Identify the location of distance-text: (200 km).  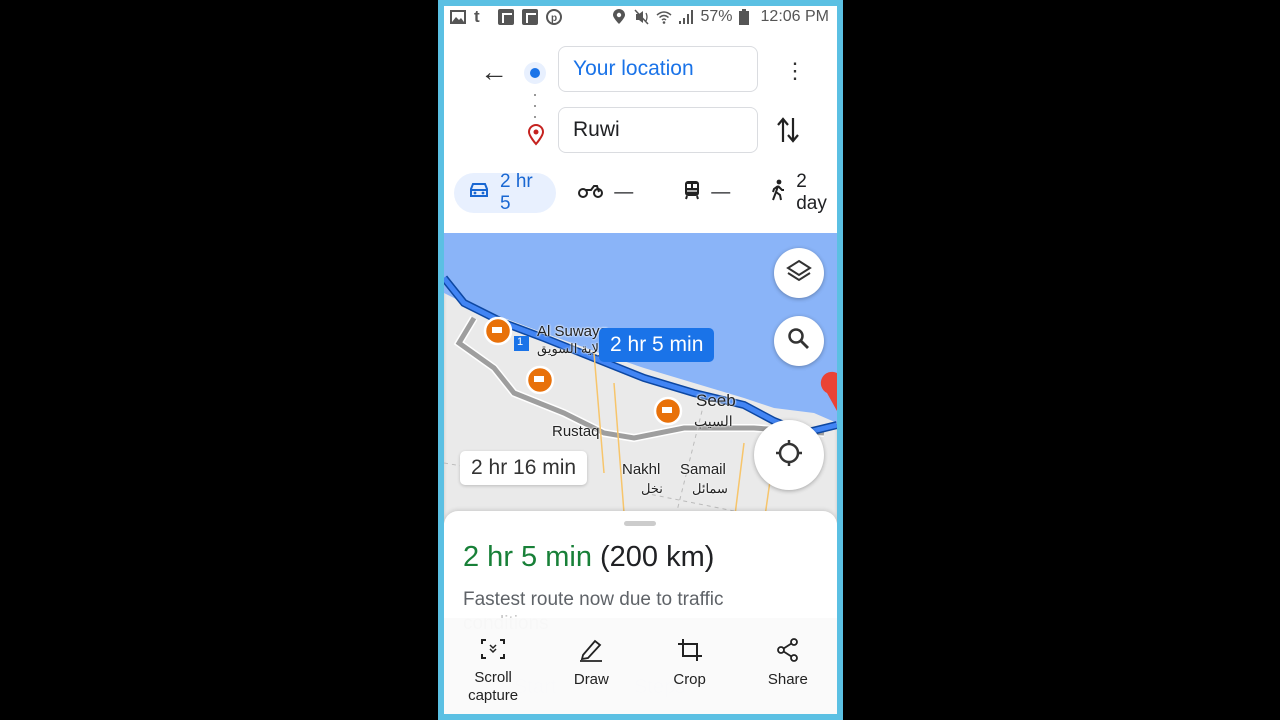
(657, 557).